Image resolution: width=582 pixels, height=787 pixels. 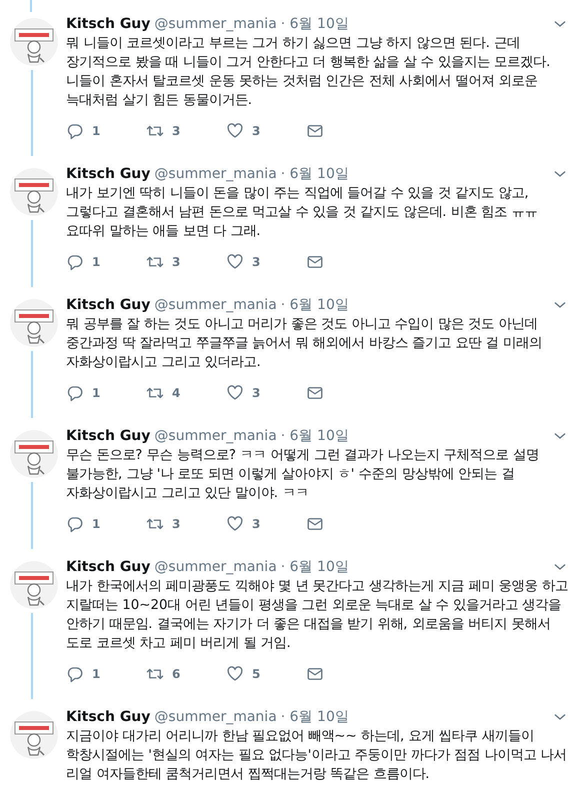 I want to click on retweet-count: 4, so click(x=176, y=393).